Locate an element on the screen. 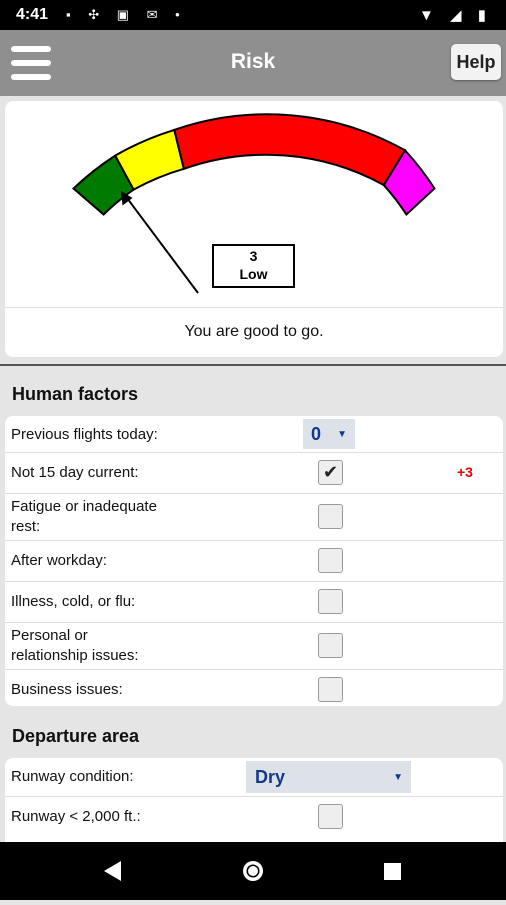 The image size is (506, 905). risk-points-badge: +3 is located at coordinates (465, 472).